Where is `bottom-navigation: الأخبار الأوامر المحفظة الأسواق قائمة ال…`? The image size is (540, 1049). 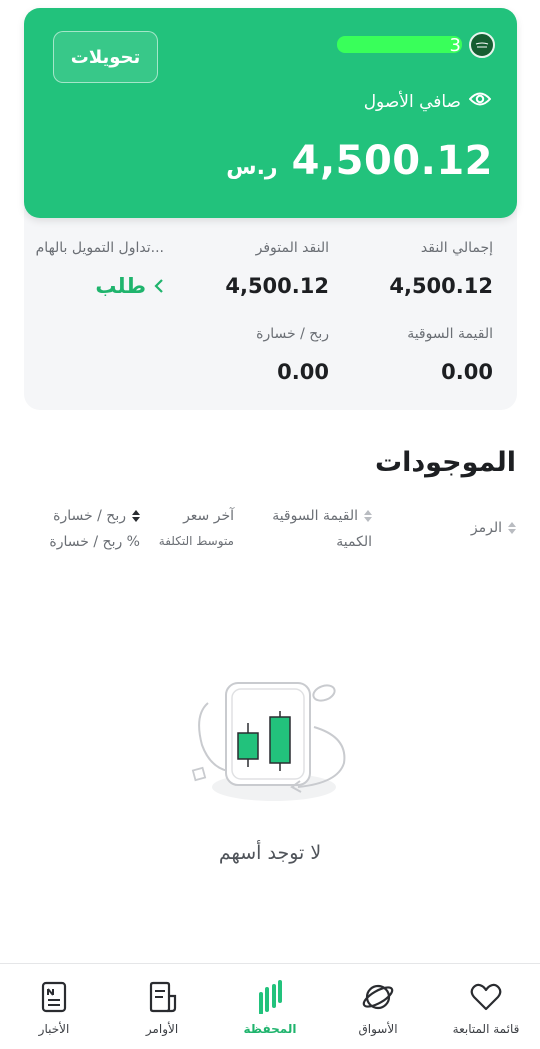 bottom-navigation: الأخبار الأوامر المحفظة الأسواق قائمة ال… is located at coordinates (270, 1006).